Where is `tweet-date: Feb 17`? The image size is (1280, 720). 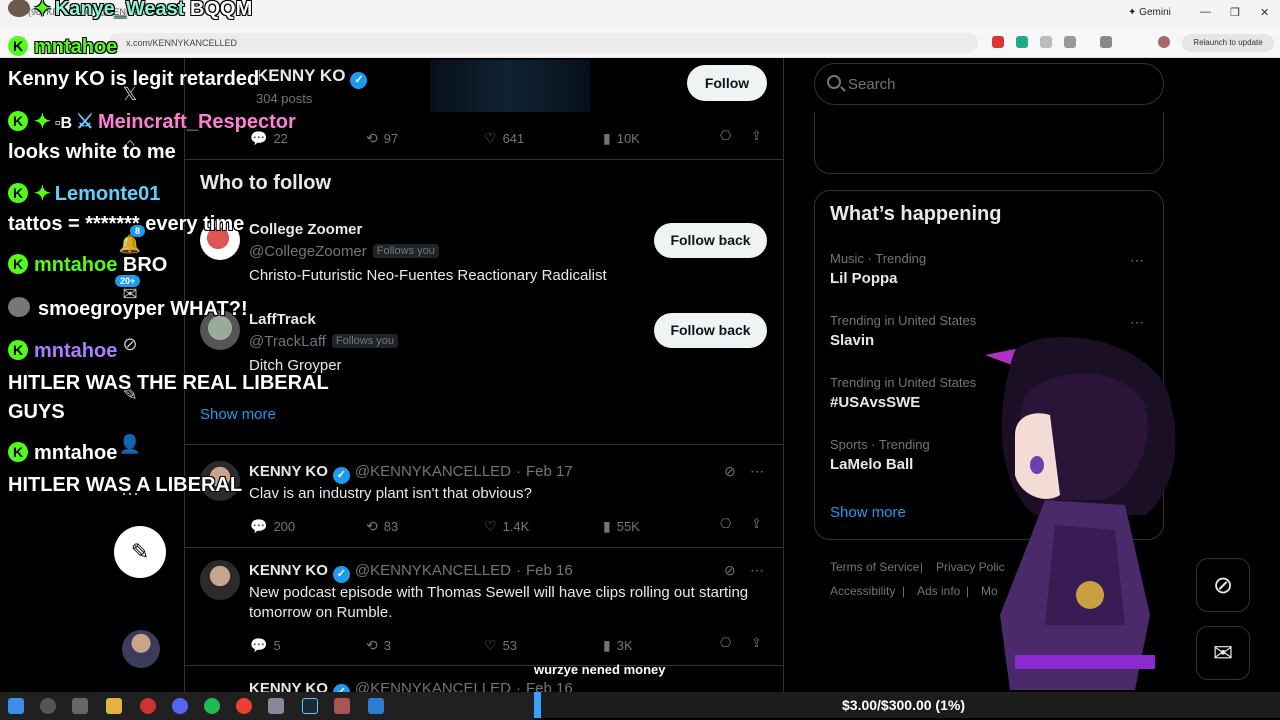 tweet-date: Feb 17 is located at coordinates (549, 471).